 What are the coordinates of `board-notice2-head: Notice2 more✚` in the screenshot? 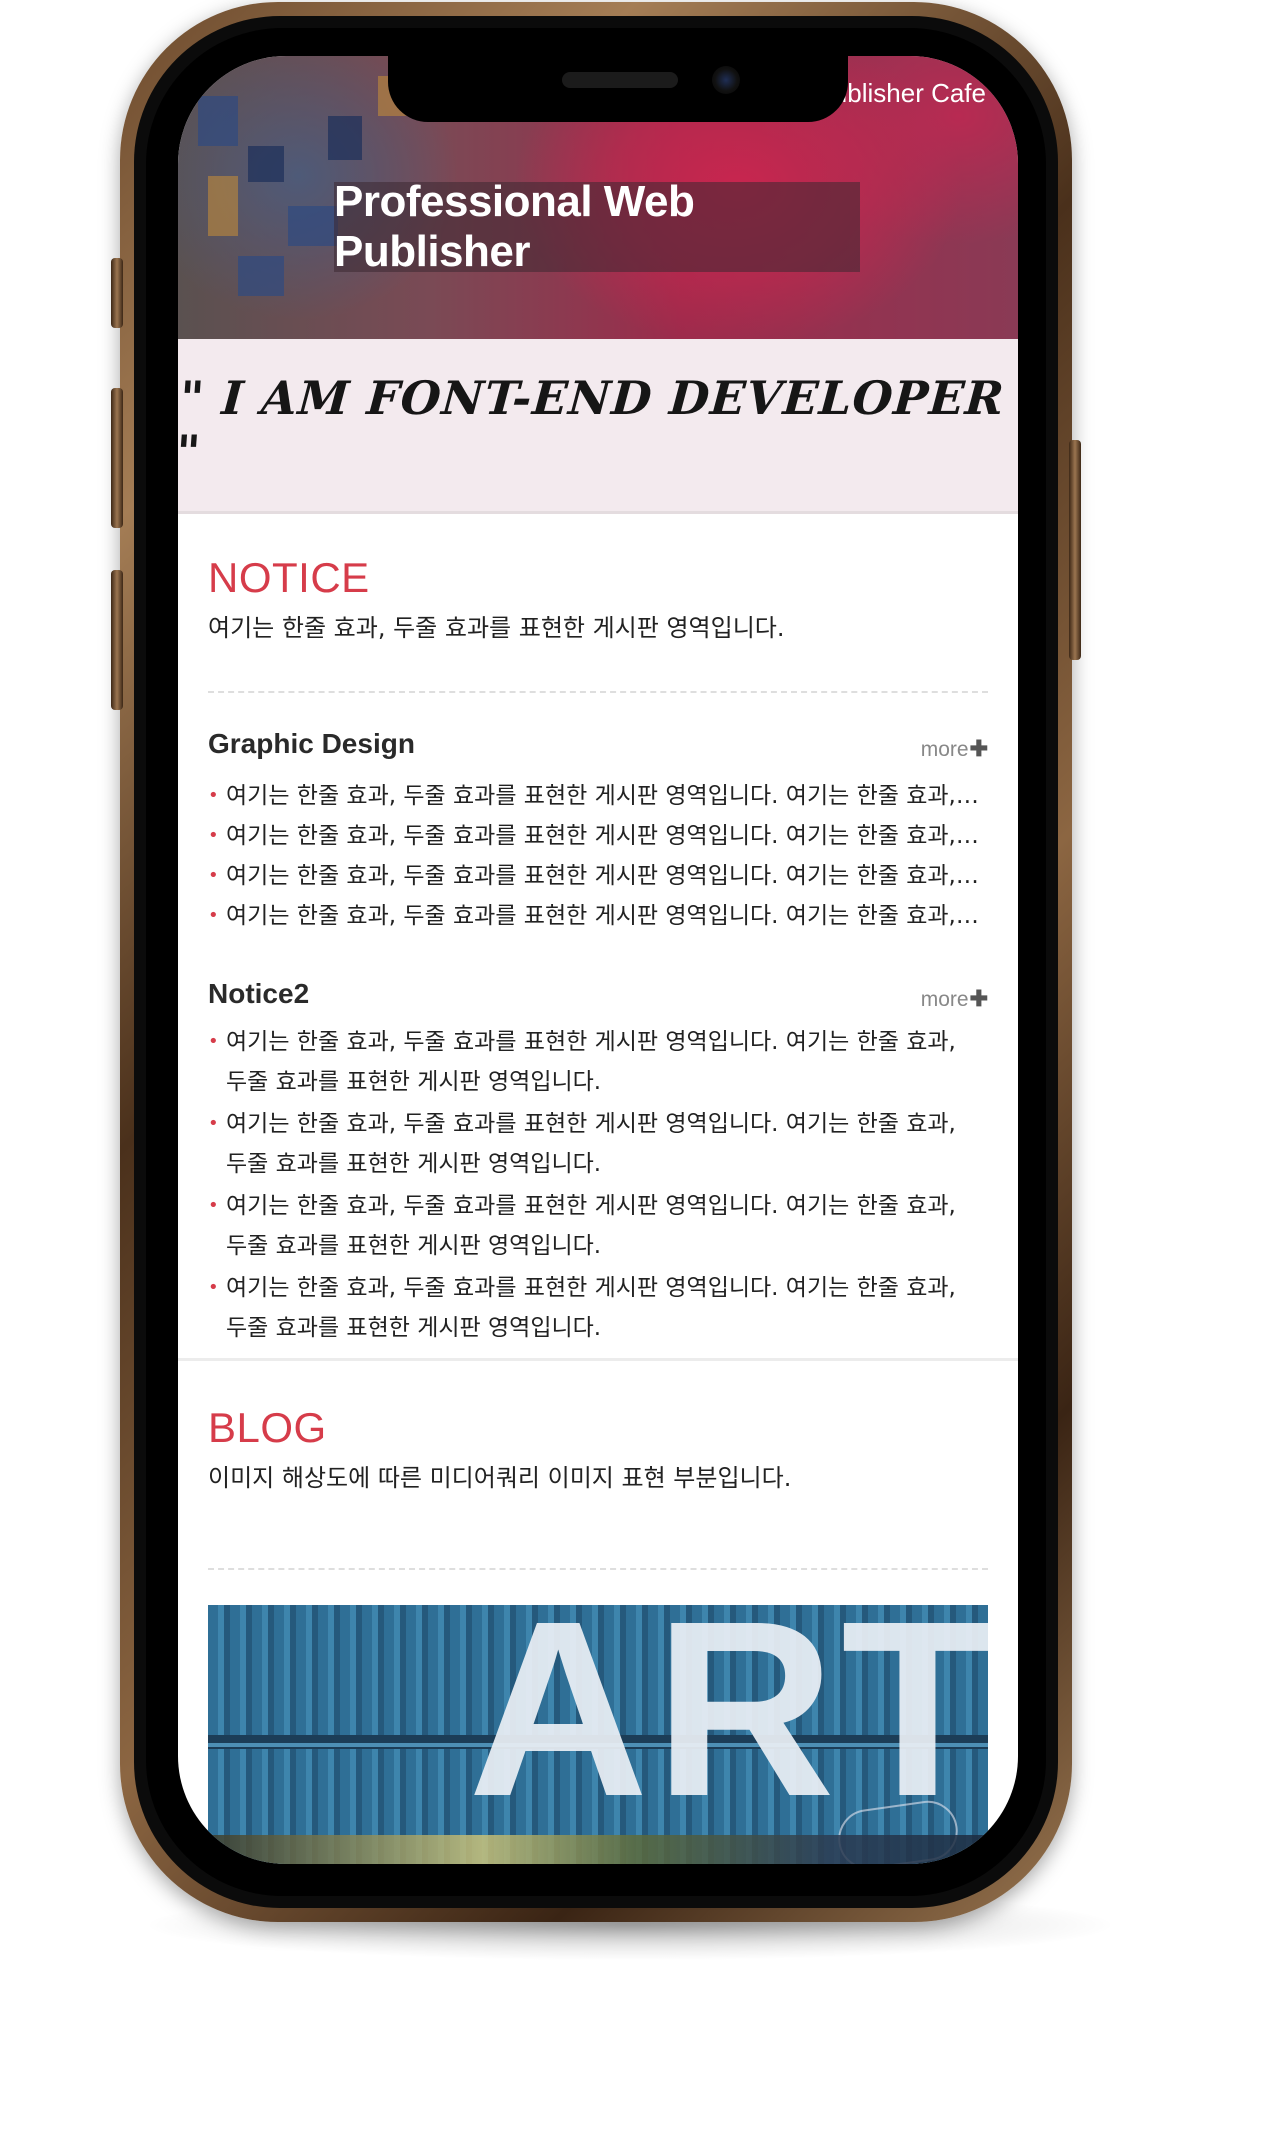 It's located at (598, 998).